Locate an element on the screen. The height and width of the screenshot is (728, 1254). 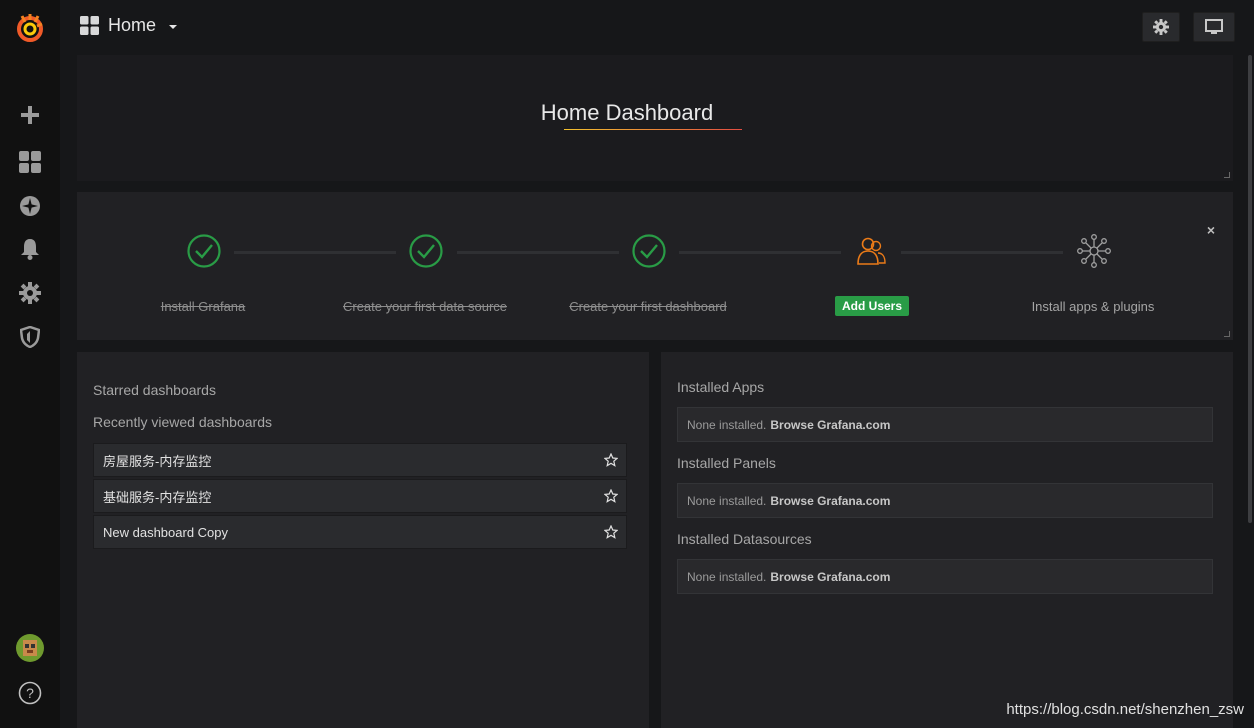
user-avatar-icon is located at coordinates (30, 648).